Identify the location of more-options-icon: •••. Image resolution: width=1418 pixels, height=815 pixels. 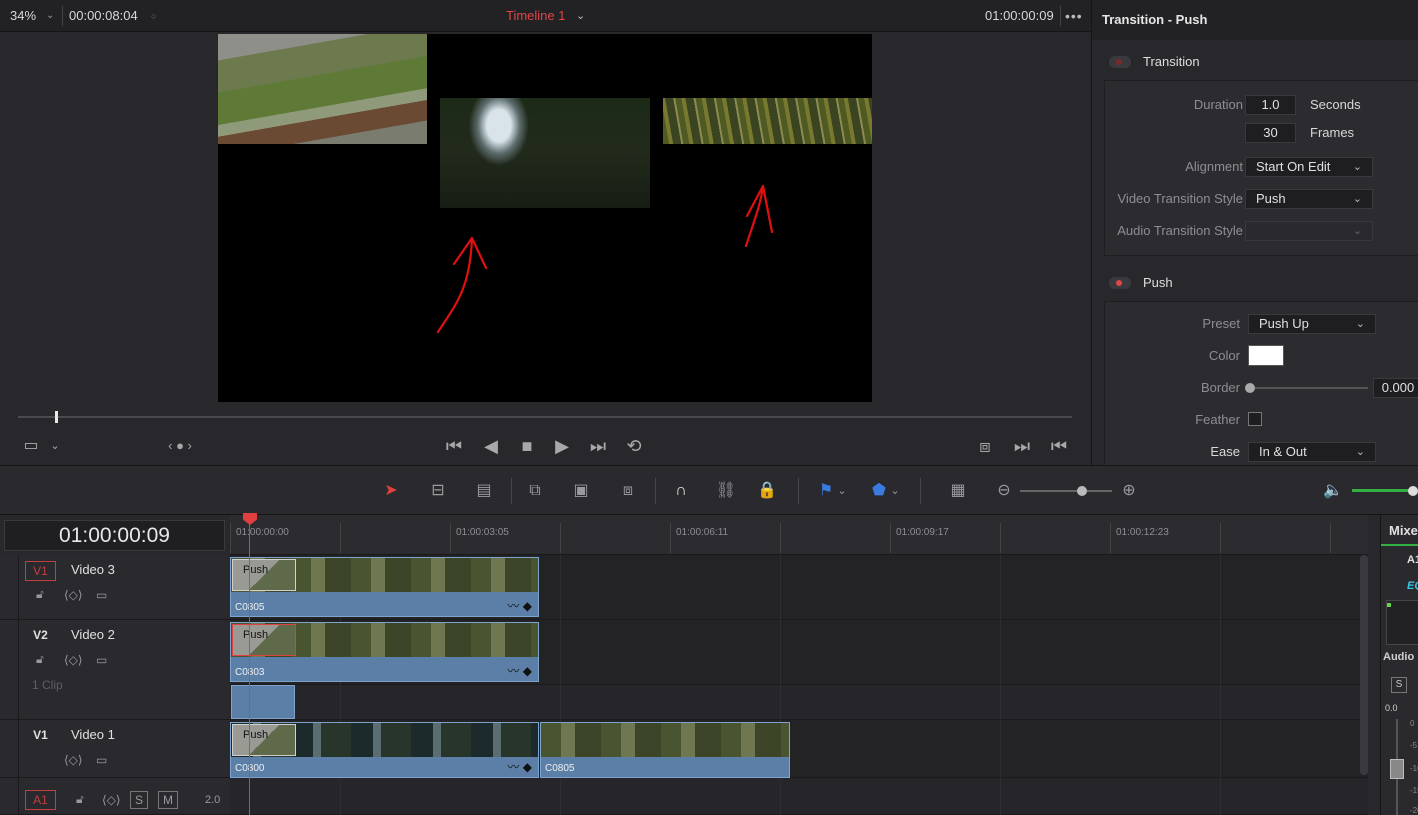
(1074, 16).